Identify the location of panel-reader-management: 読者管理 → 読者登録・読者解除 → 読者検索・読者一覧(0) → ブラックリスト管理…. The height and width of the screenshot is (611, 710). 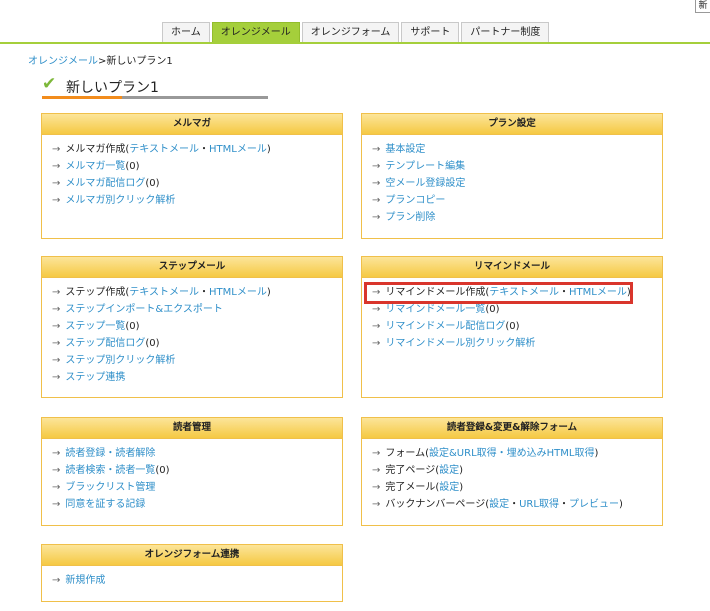
(192, 471).